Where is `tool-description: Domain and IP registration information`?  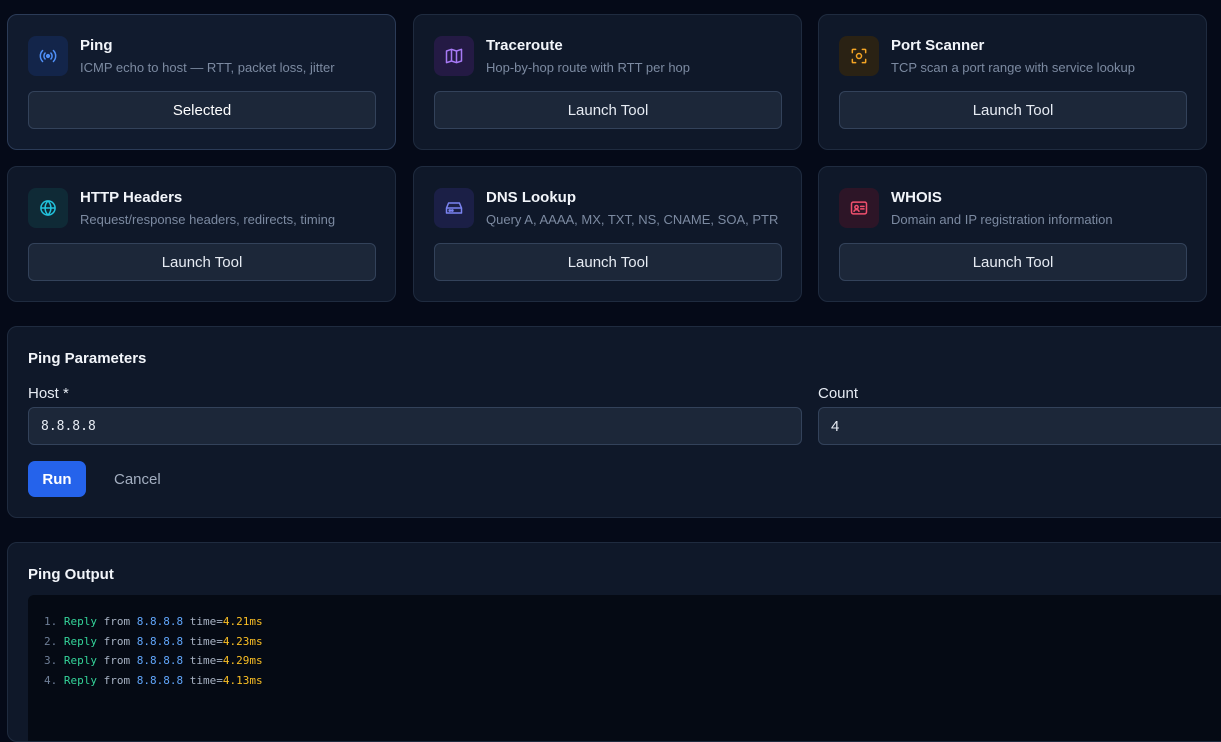
tool-description: Domain and IP registration information is located at coordinates (1002, 219).